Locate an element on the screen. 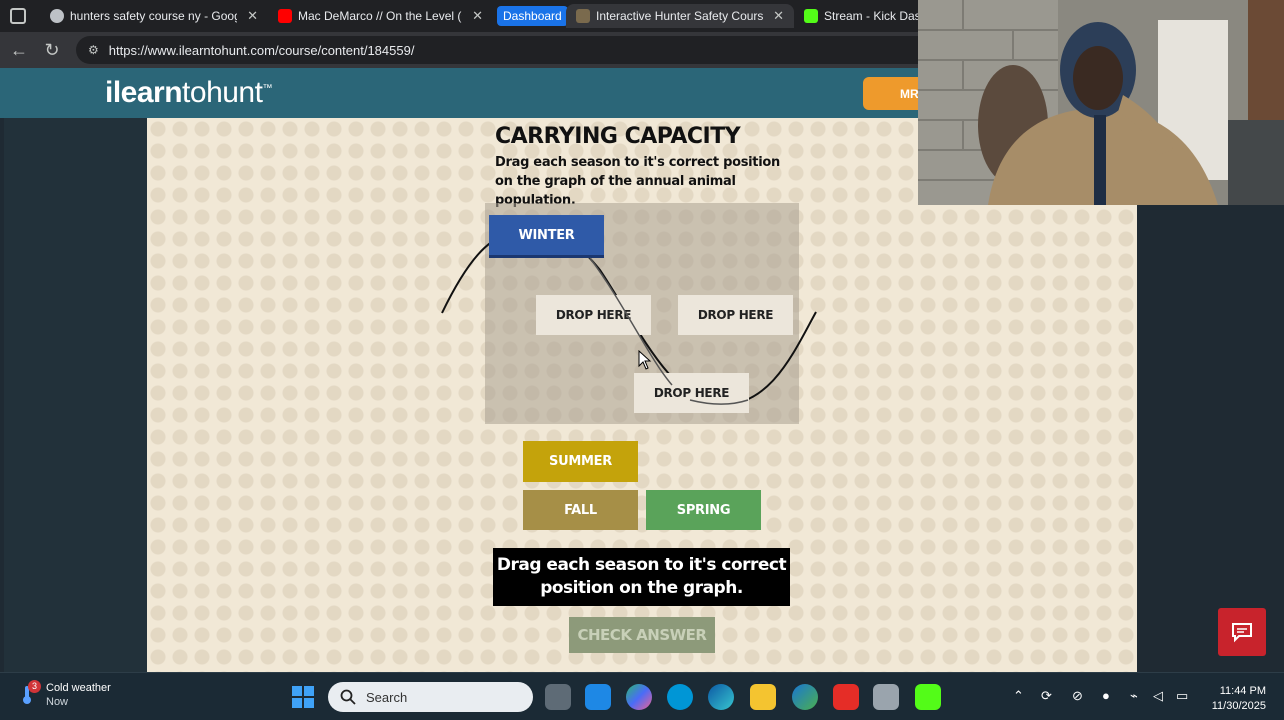 The width and height of the screenshot is (1284, 720). weather-widget: 3 Cold weather Now is located at coordinates (63, 694).